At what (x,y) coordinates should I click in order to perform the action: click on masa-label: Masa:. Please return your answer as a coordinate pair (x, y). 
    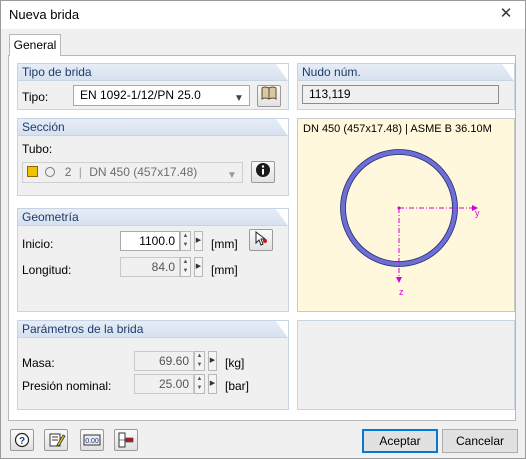
    Looking at the image, I should click on (38, 363).